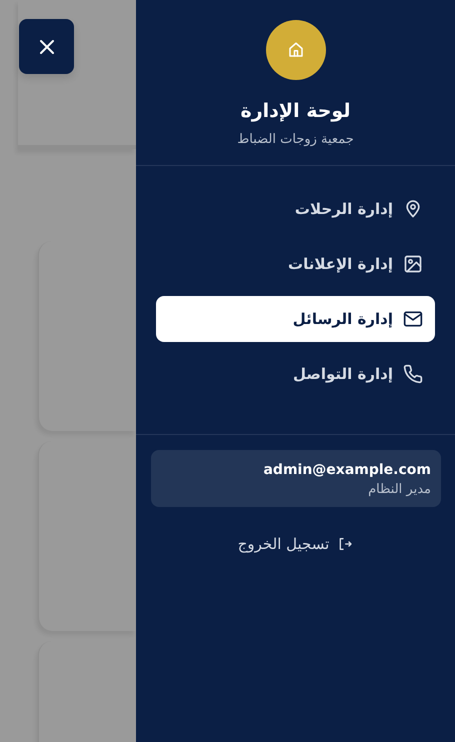 The height and width of the screenshot is (742, 455). I want to click on close-icon, so click(46, 46).